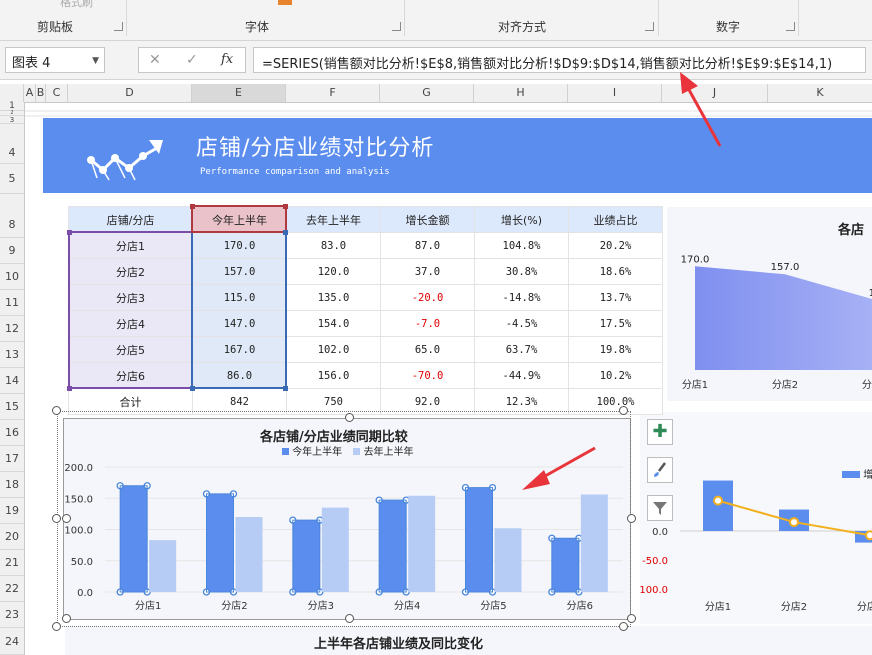  Describe the element at coordinates (12, 641) in the screenshot. I see `row-header: 24` at that location.